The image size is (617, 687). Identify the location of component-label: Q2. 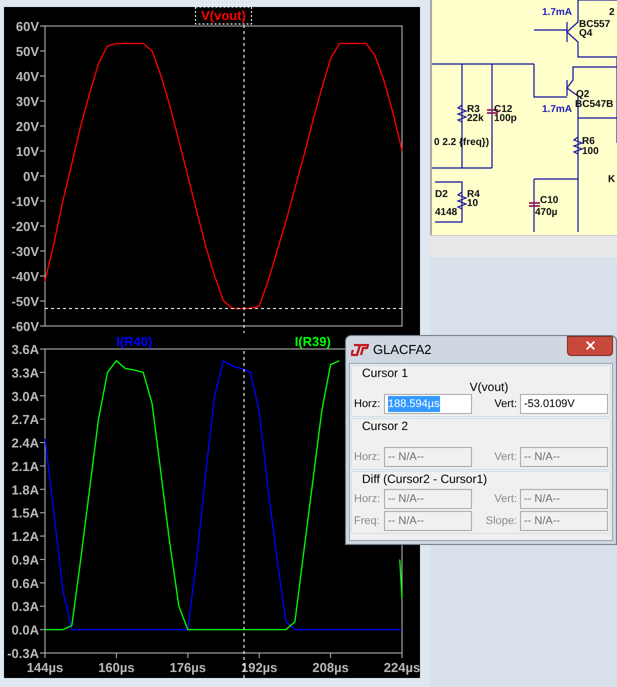
(583, 94).